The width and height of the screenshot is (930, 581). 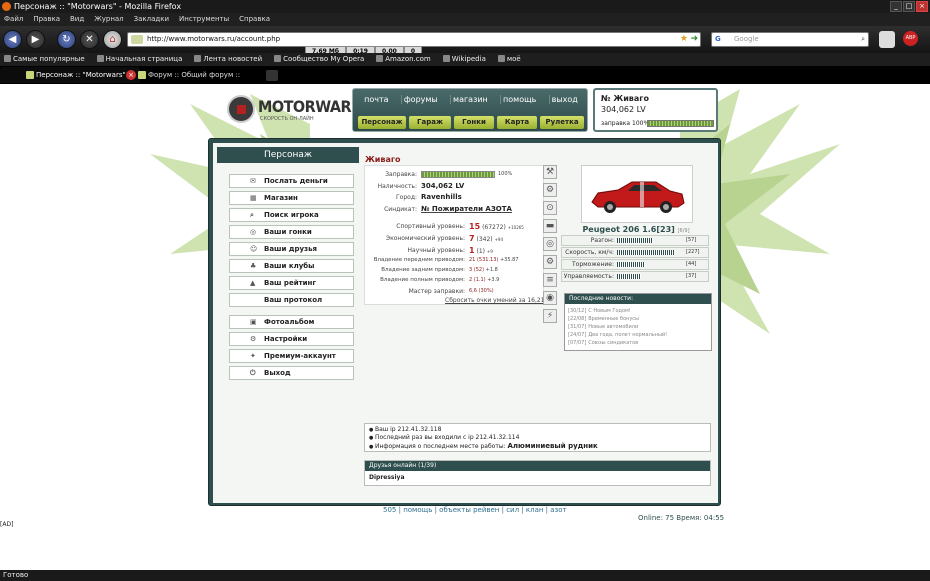 What do you see at coordinates (35, 39) in the screenshot?
I see `forward-button: ▶` at bounding box center [35, 39].